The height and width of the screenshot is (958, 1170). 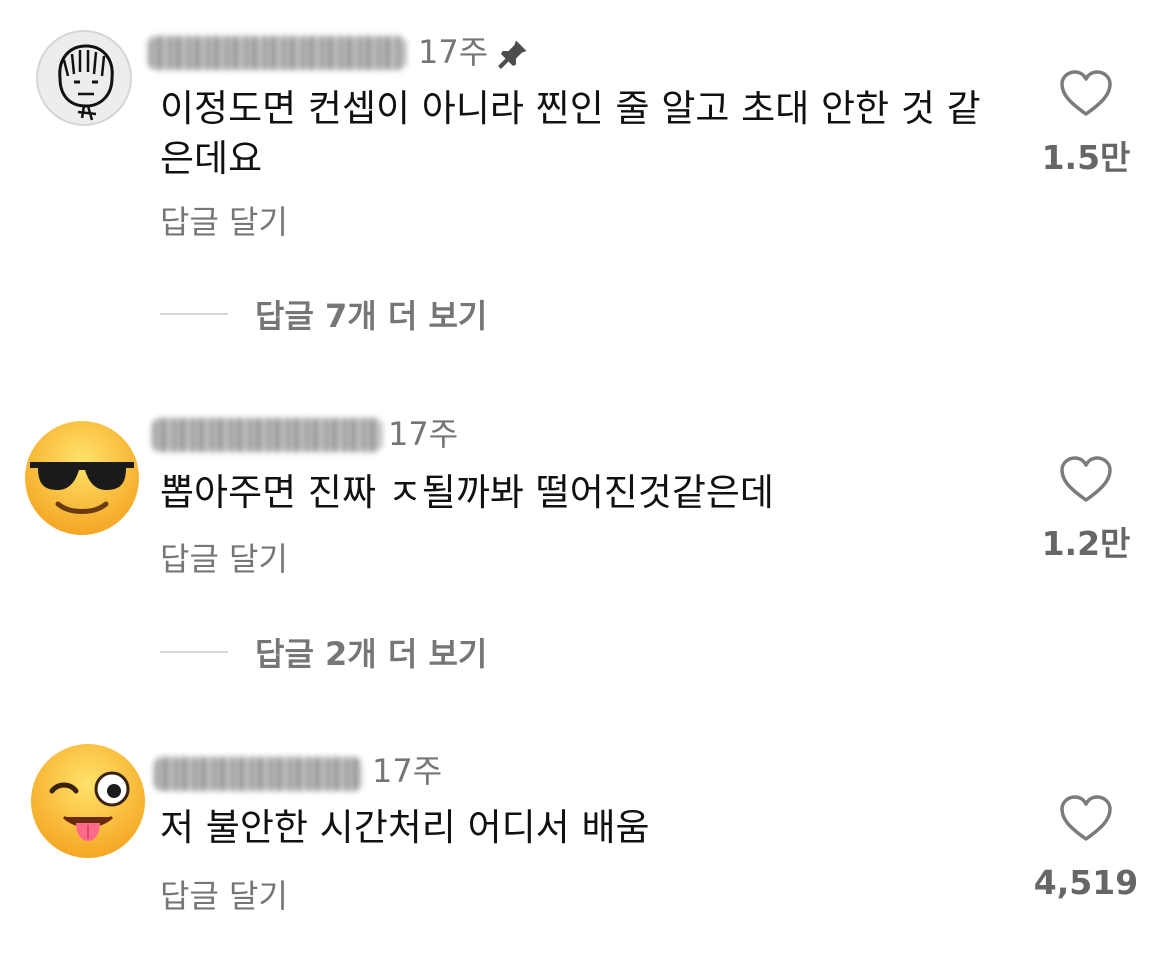 I want to click on view-more-replies-label: 답글 7개 더 보기, so click(x=371, y=316).